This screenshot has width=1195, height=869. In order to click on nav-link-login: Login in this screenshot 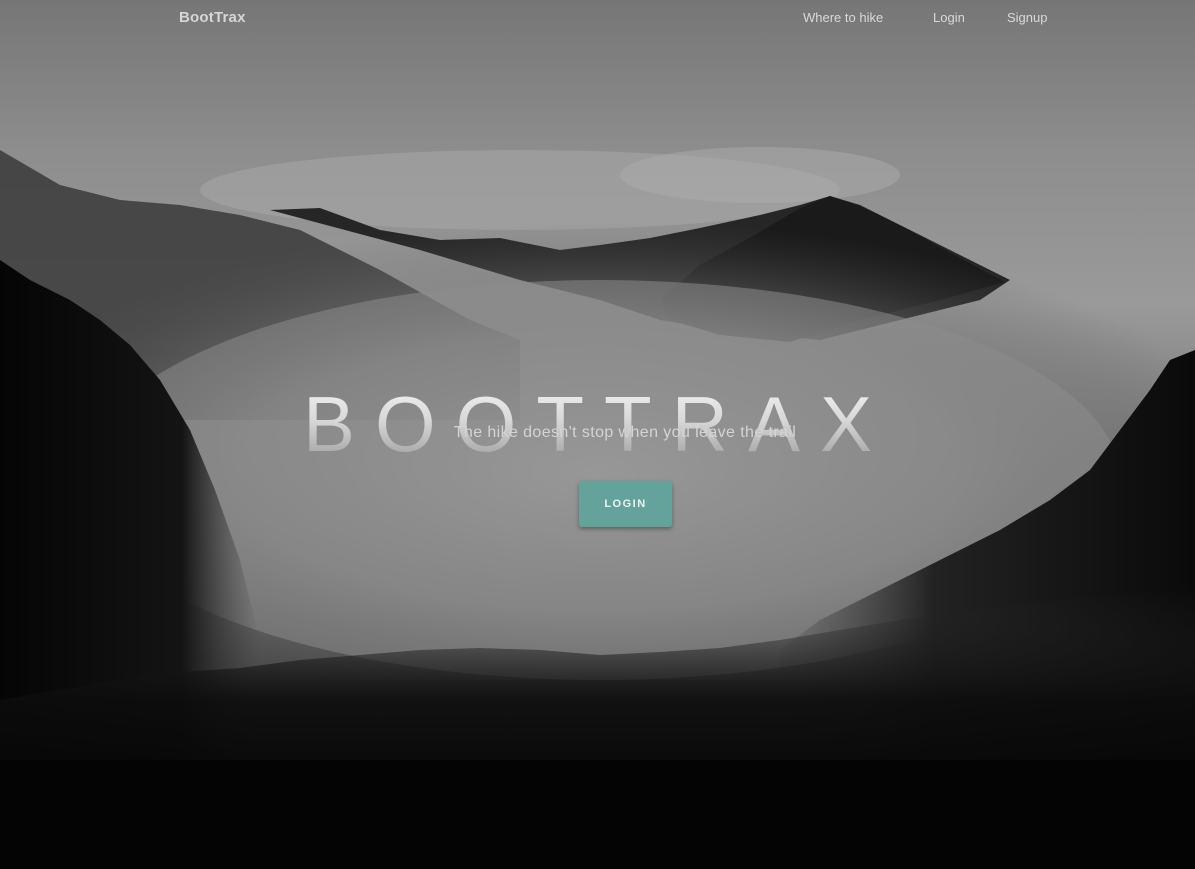, I will do `click(949, 17)`.